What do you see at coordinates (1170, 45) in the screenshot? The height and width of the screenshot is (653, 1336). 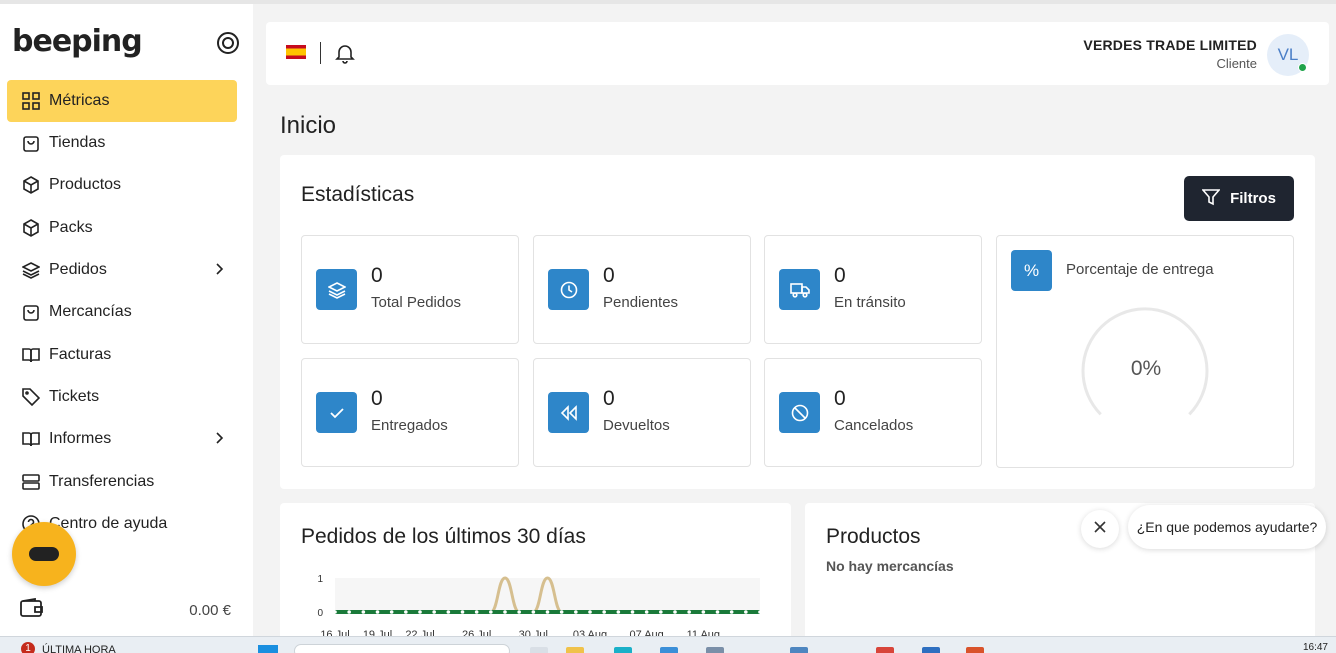 I see `user-name: VERDES TRADE LIMITED` at bounding box center [1170, 45].